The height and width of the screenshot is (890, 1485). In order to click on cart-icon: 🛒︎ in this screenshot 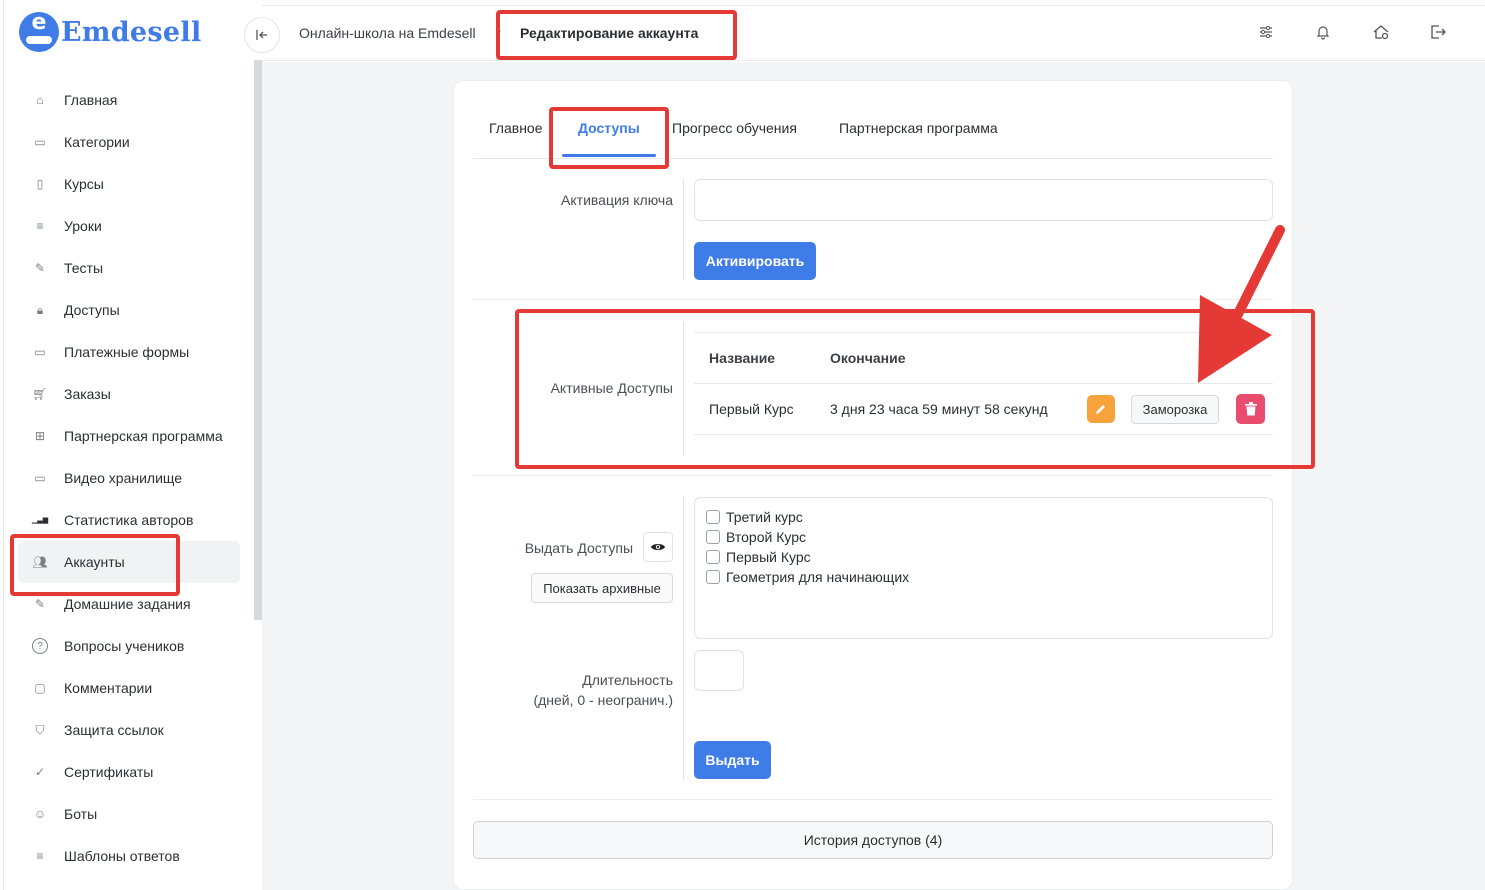, I will do `click(40, 394)`.